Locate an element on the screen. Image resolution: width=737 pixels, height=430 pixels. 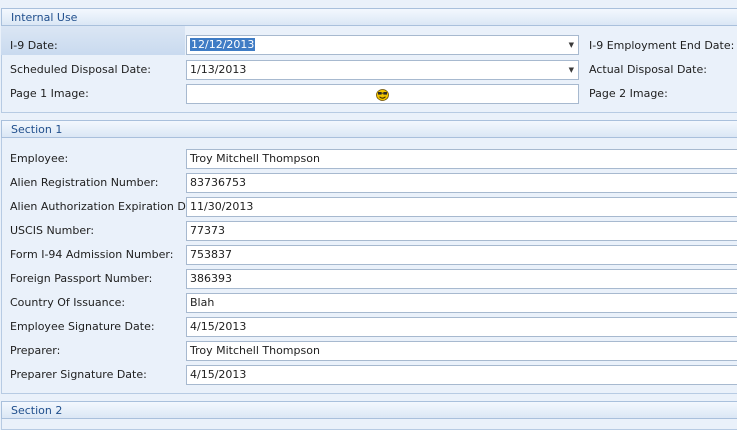
foreign-passport-value: 386393 is located at coordinates (211, 278).